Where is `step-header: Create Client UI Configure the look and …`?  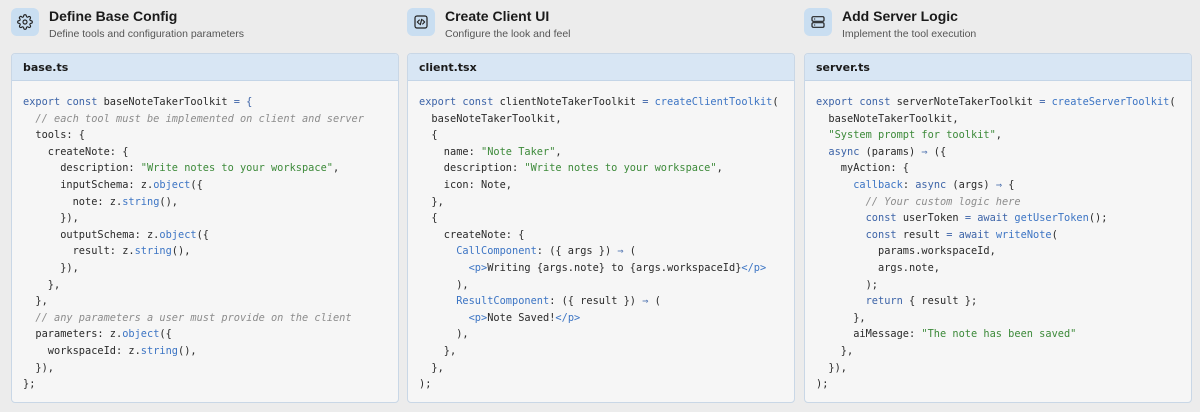
step-header: Create Client UI Configure the look and … is located at coordinates (601, 25).